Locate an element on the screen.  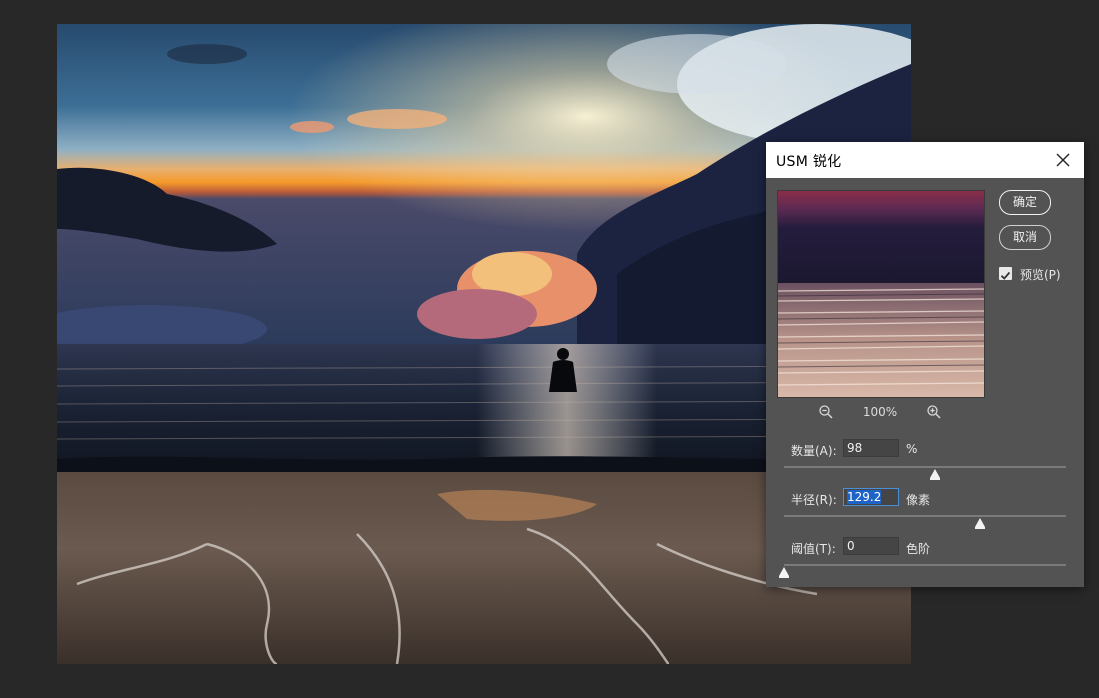
checkmark-icon is located at coordinates (1005, 275).